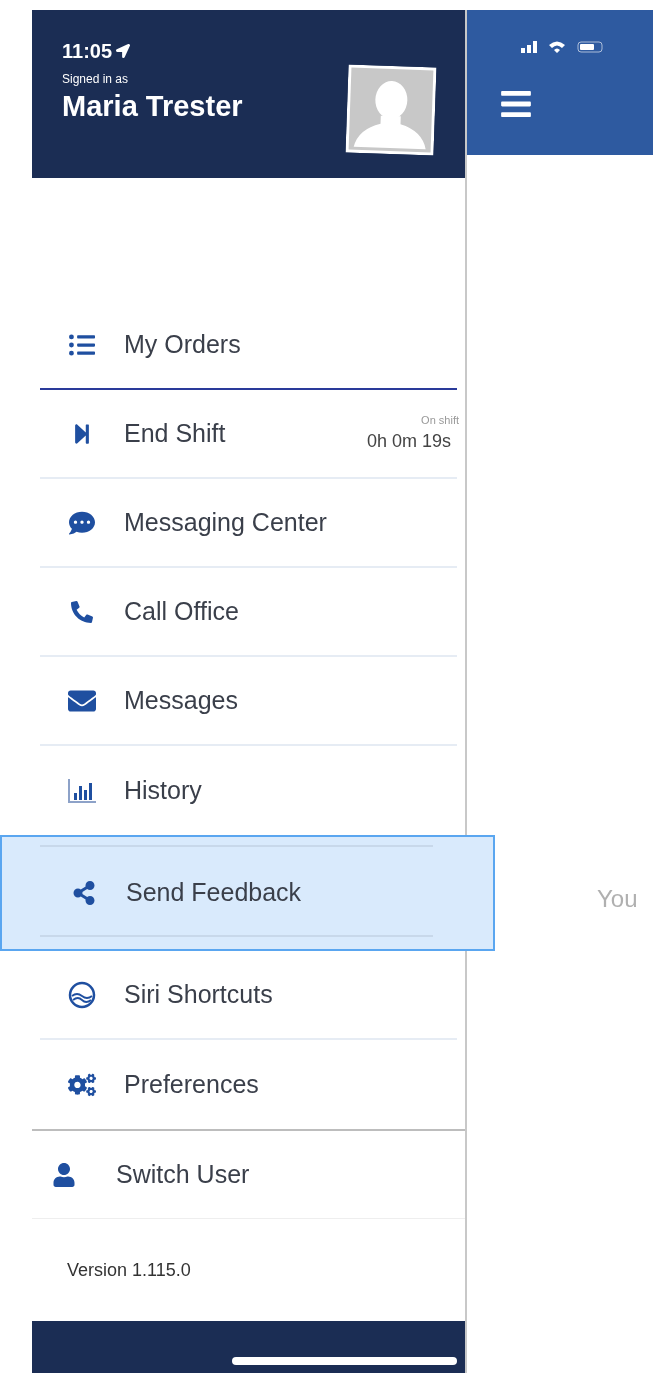  I want to click on menu-label: End Shift, so click(175, 433).